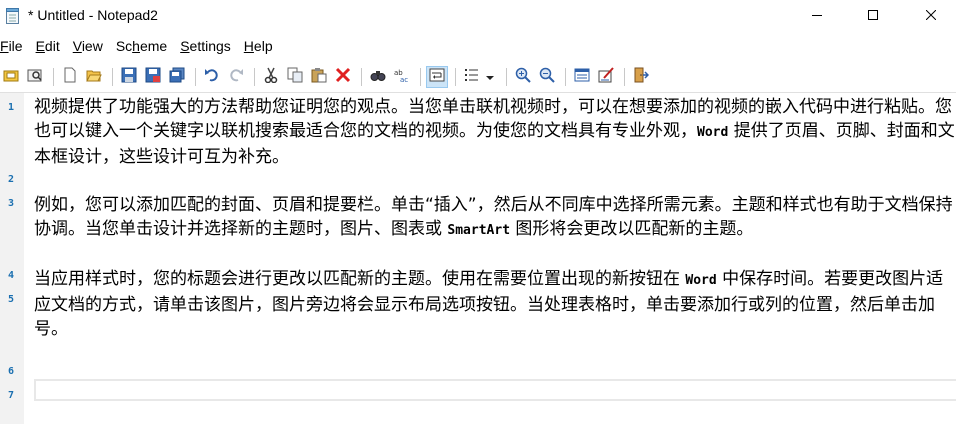 This screenshot has width=956, height=424. I want to click on open-icon, so click(94, 77).